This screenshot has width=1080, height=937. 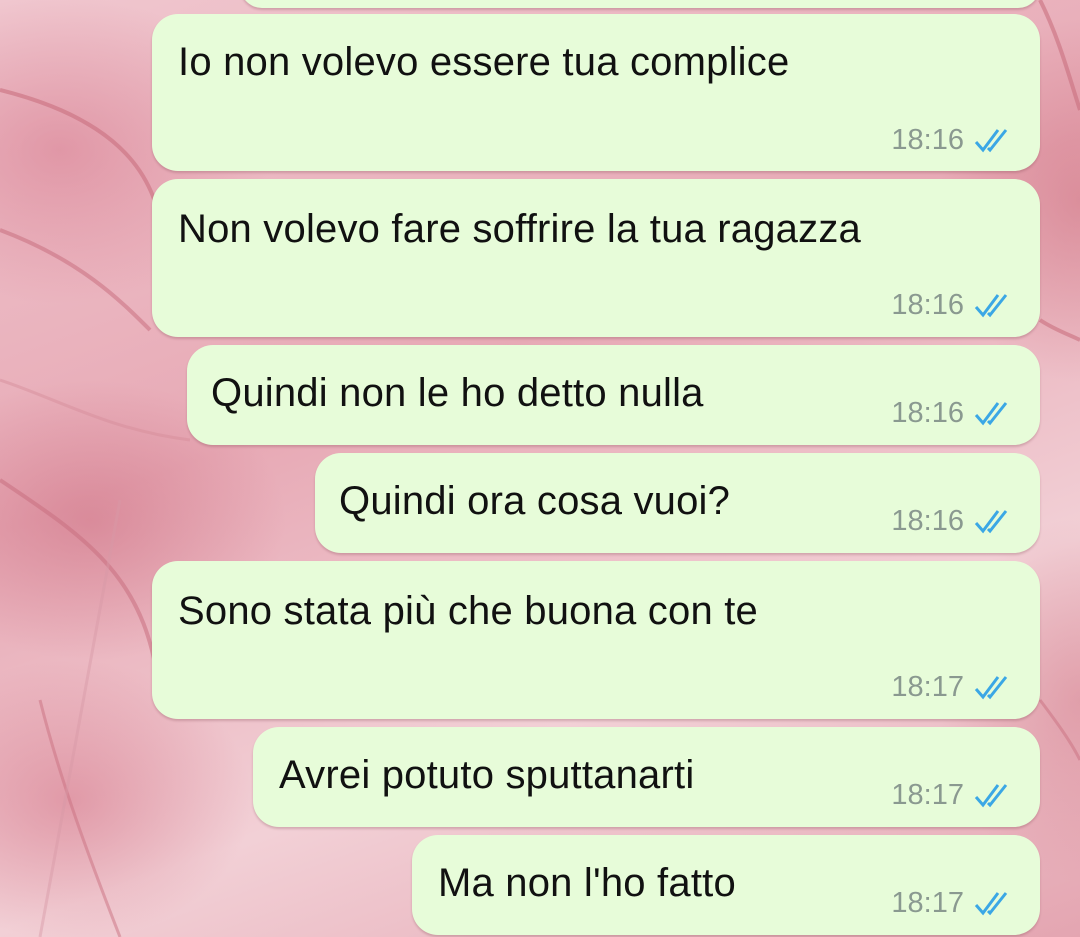 What do you see at coordinates (484, 62) in the screenshot?
I see `message-text: Io non volevo essere tua complice` at bounding box center [484, 62].